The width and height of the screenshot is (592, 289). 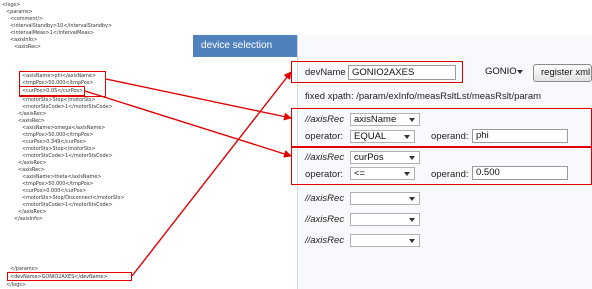 I want to click on xml-line: <axisName>omega</axisName>, so click(x=64, y=128).